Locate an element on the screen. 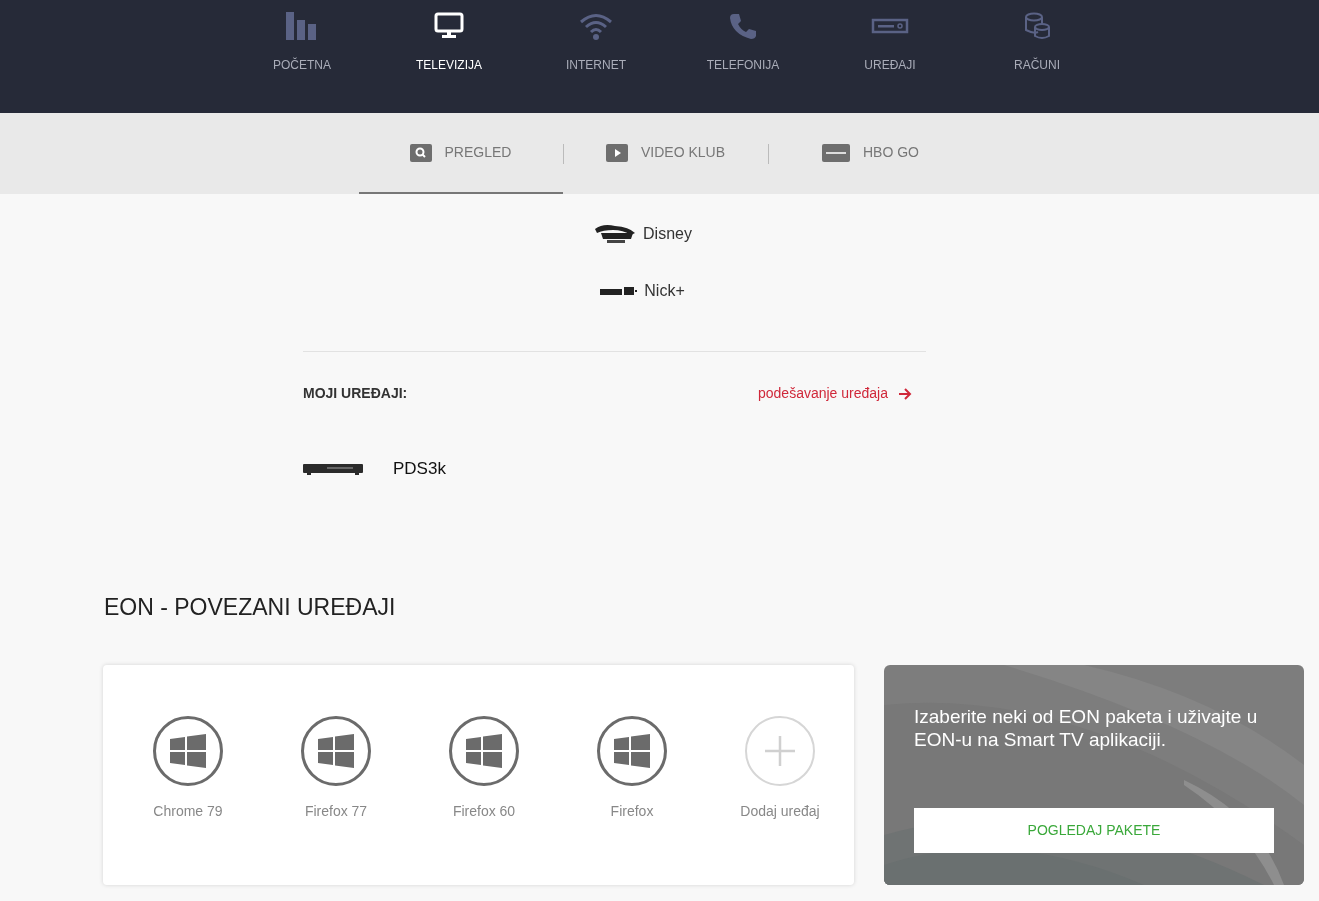 This screenshot has width=1319, height=901. monitor-icon is located at coordinates (449, 26).